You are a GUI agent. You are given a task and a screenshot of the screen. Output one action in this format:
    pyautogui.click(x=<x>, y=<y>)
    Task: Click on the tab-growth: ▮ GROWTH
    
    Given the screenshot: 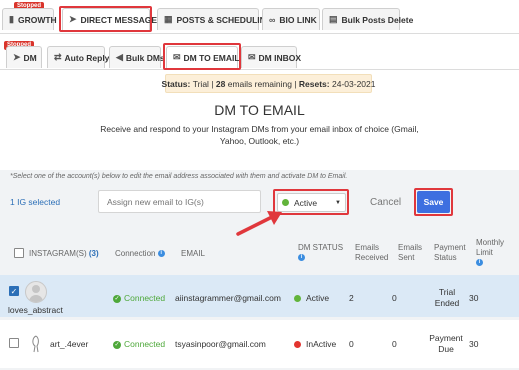 What is the action you would take?
    pyautogui.click(x=29, y=19)
    